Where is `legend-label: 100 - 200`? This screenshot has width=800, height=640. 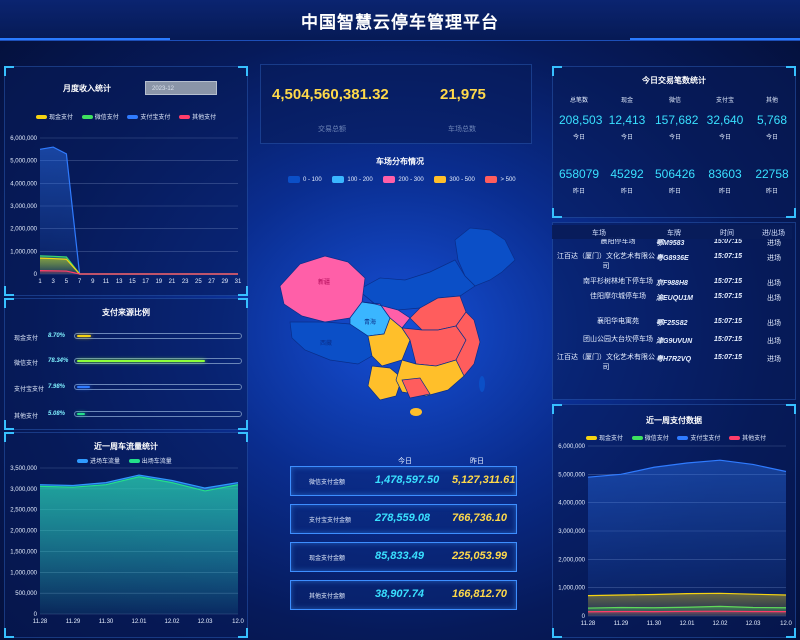 legend-label: 100 - 200 is located at coordinates (360, 180).